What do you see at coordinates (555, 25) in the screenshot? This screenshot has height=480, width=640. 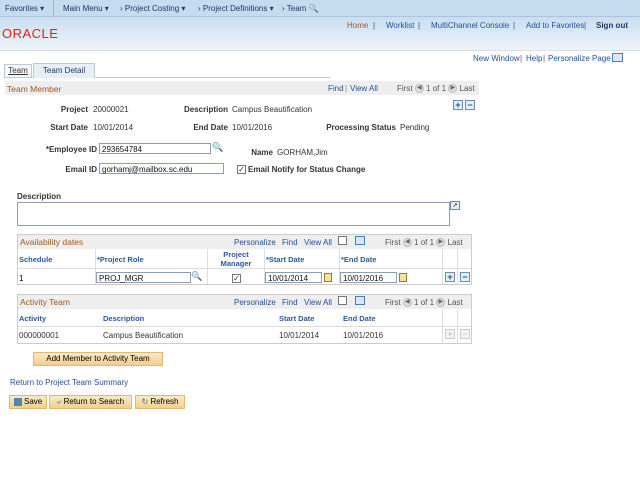 I see `add-to-favorites-link: Add to Favorites` at bounding box center [555, 25].